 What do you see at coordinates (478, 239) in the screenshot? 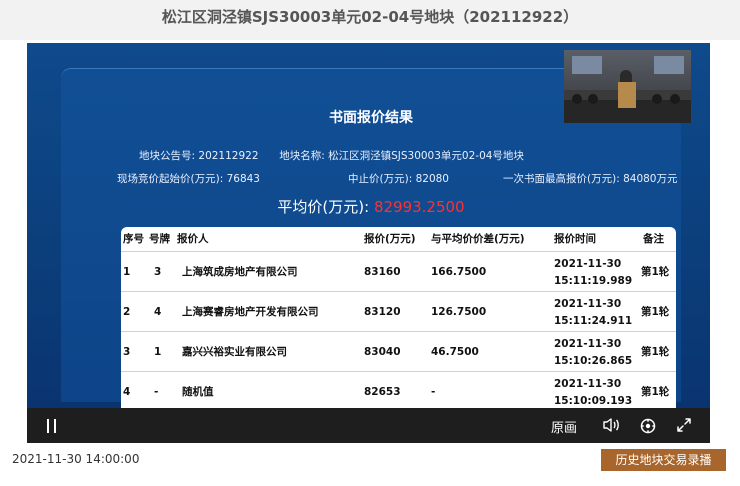
I see `header-diff: 与平均价价差(万元)` at bounding box center [478, 239].